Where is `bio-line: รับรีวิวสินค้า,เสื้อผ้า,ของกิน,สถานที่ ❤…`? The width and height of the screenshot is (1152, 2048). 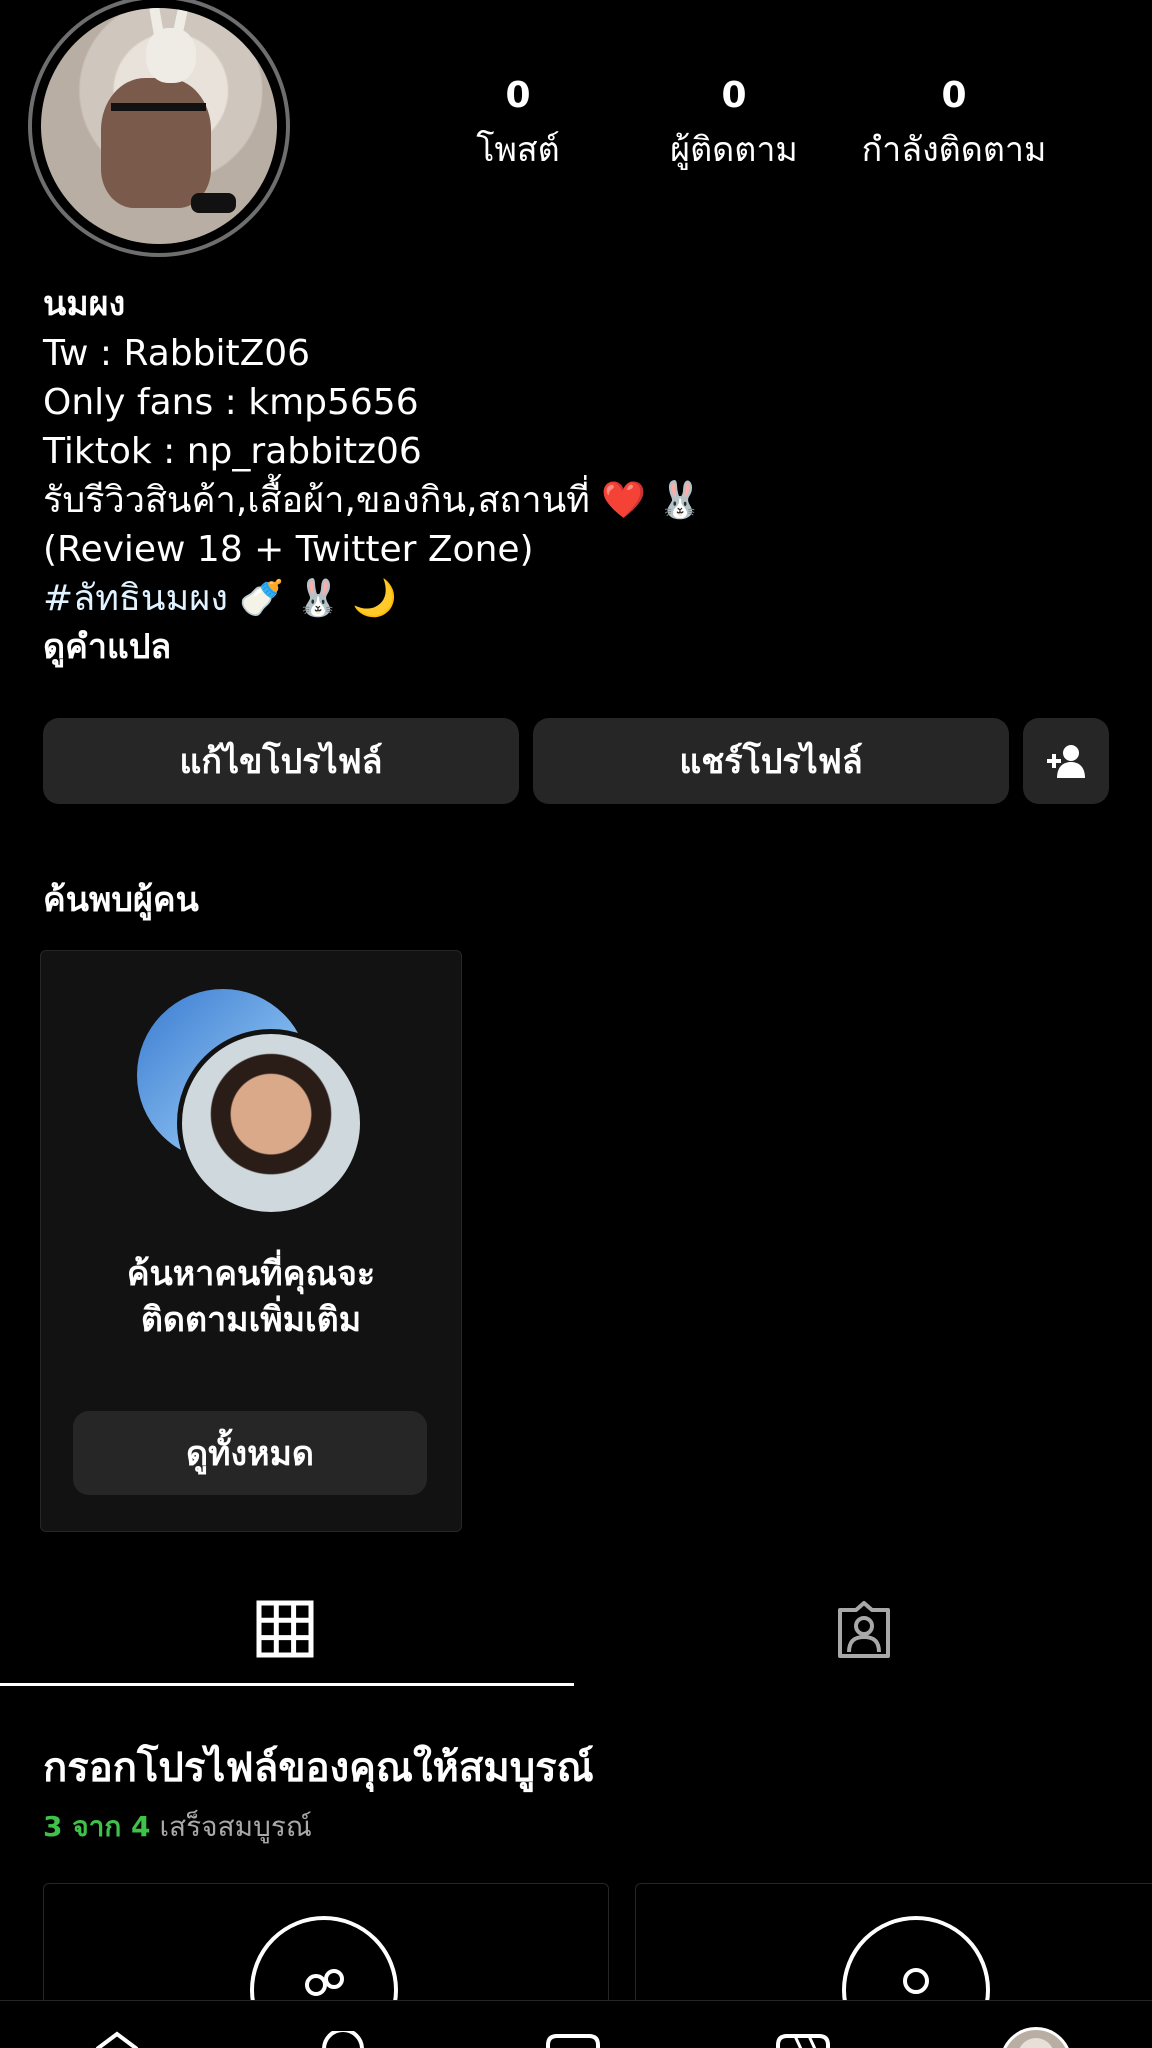
bio-line: รับรีวิวสินค้า,เสื้อผ้า,ของกิน,สถานที่ ❤… is located at coordinates (373, 500).